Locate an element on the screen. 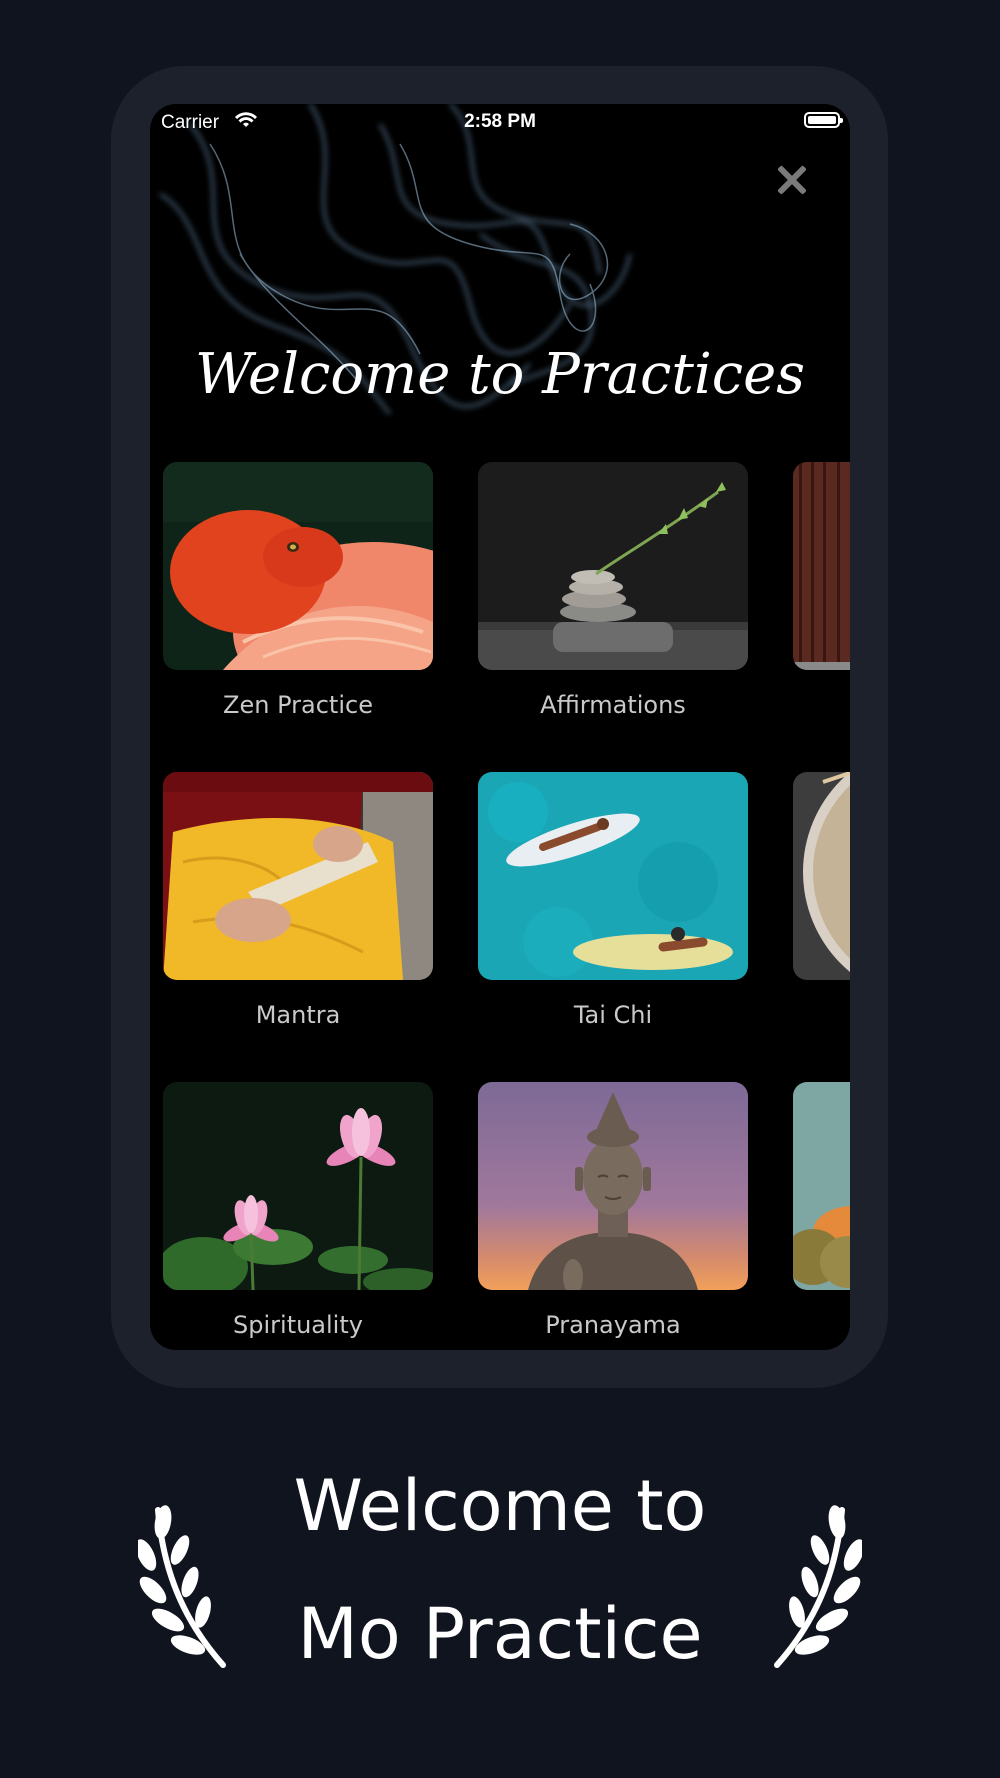  practice-image-flamingo is located at coordinates (298, 566).